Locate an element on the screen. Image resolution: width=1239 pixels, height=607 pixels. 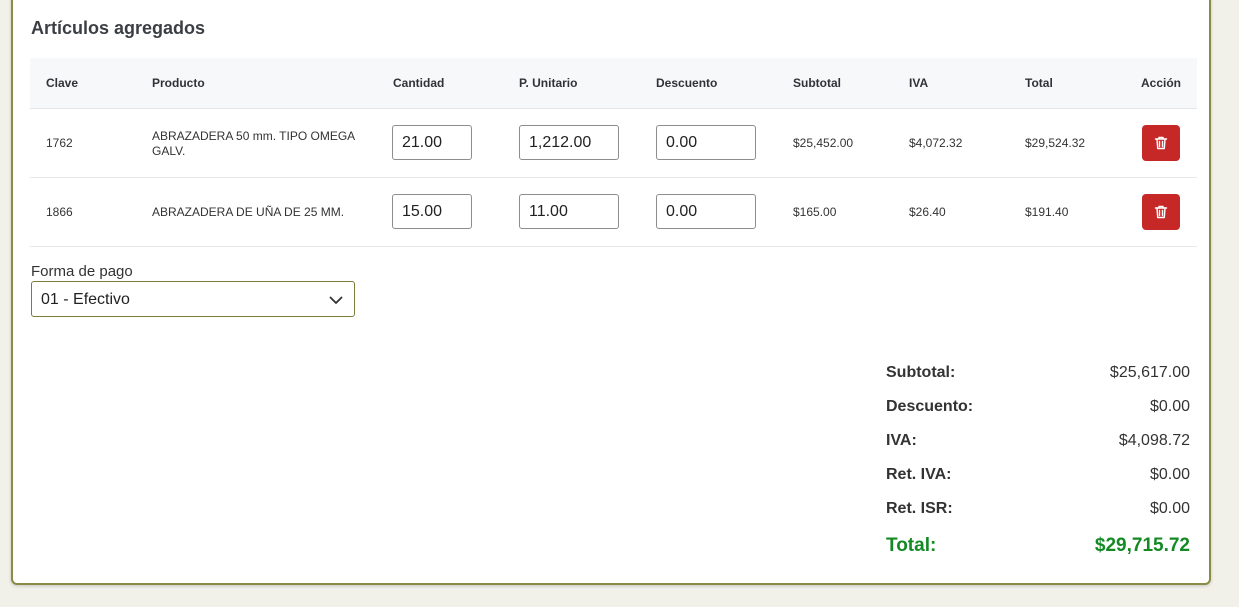
header-producto: Producto is located at coordinates (178, 83).